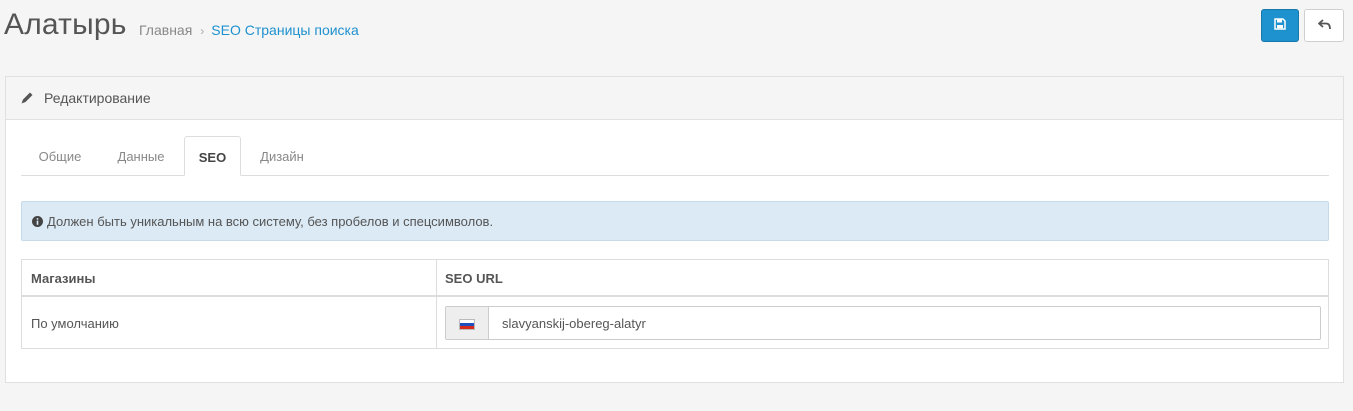 Image resolution: width=1353 pixels, height=411 pixels. I want to click on page-title: Алатырь, so click(65, 24).